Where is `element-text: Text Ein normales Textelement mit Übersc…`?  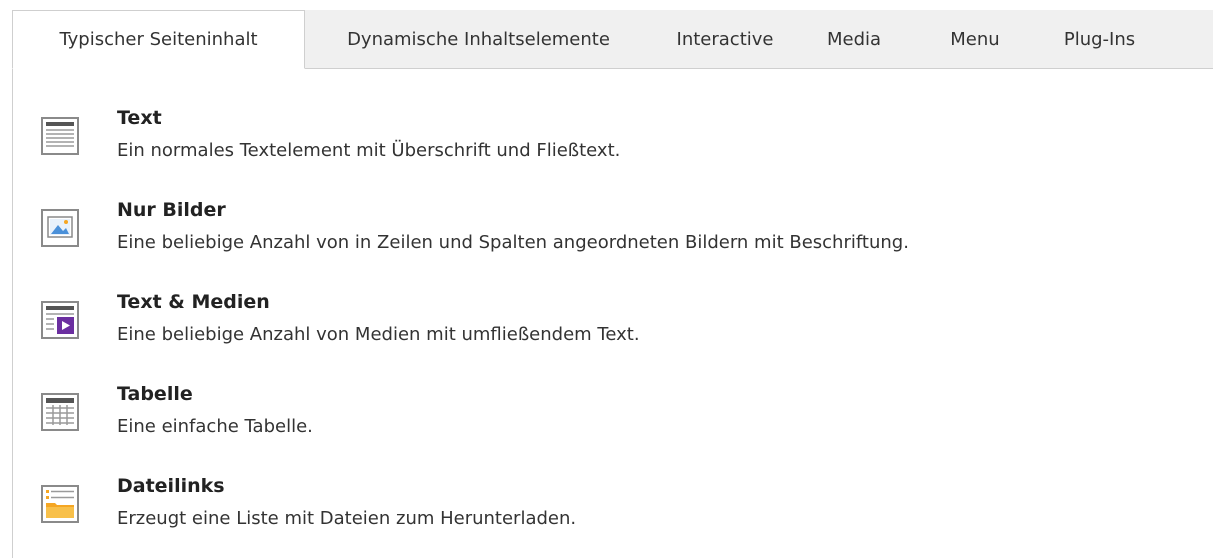
element-text: Text Ein normales Textelement mit Übersc… is located at coordinates (603, 142).